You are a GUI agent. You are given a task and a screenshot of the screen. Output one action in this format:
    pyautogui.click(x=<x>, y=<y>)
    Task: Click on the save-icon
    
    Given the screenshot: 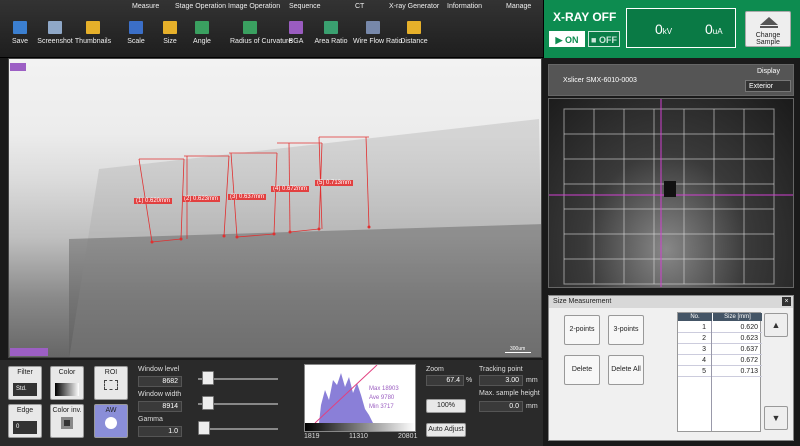 What is the action you would take?
    pyautogui.click(x=20, y=27)
    